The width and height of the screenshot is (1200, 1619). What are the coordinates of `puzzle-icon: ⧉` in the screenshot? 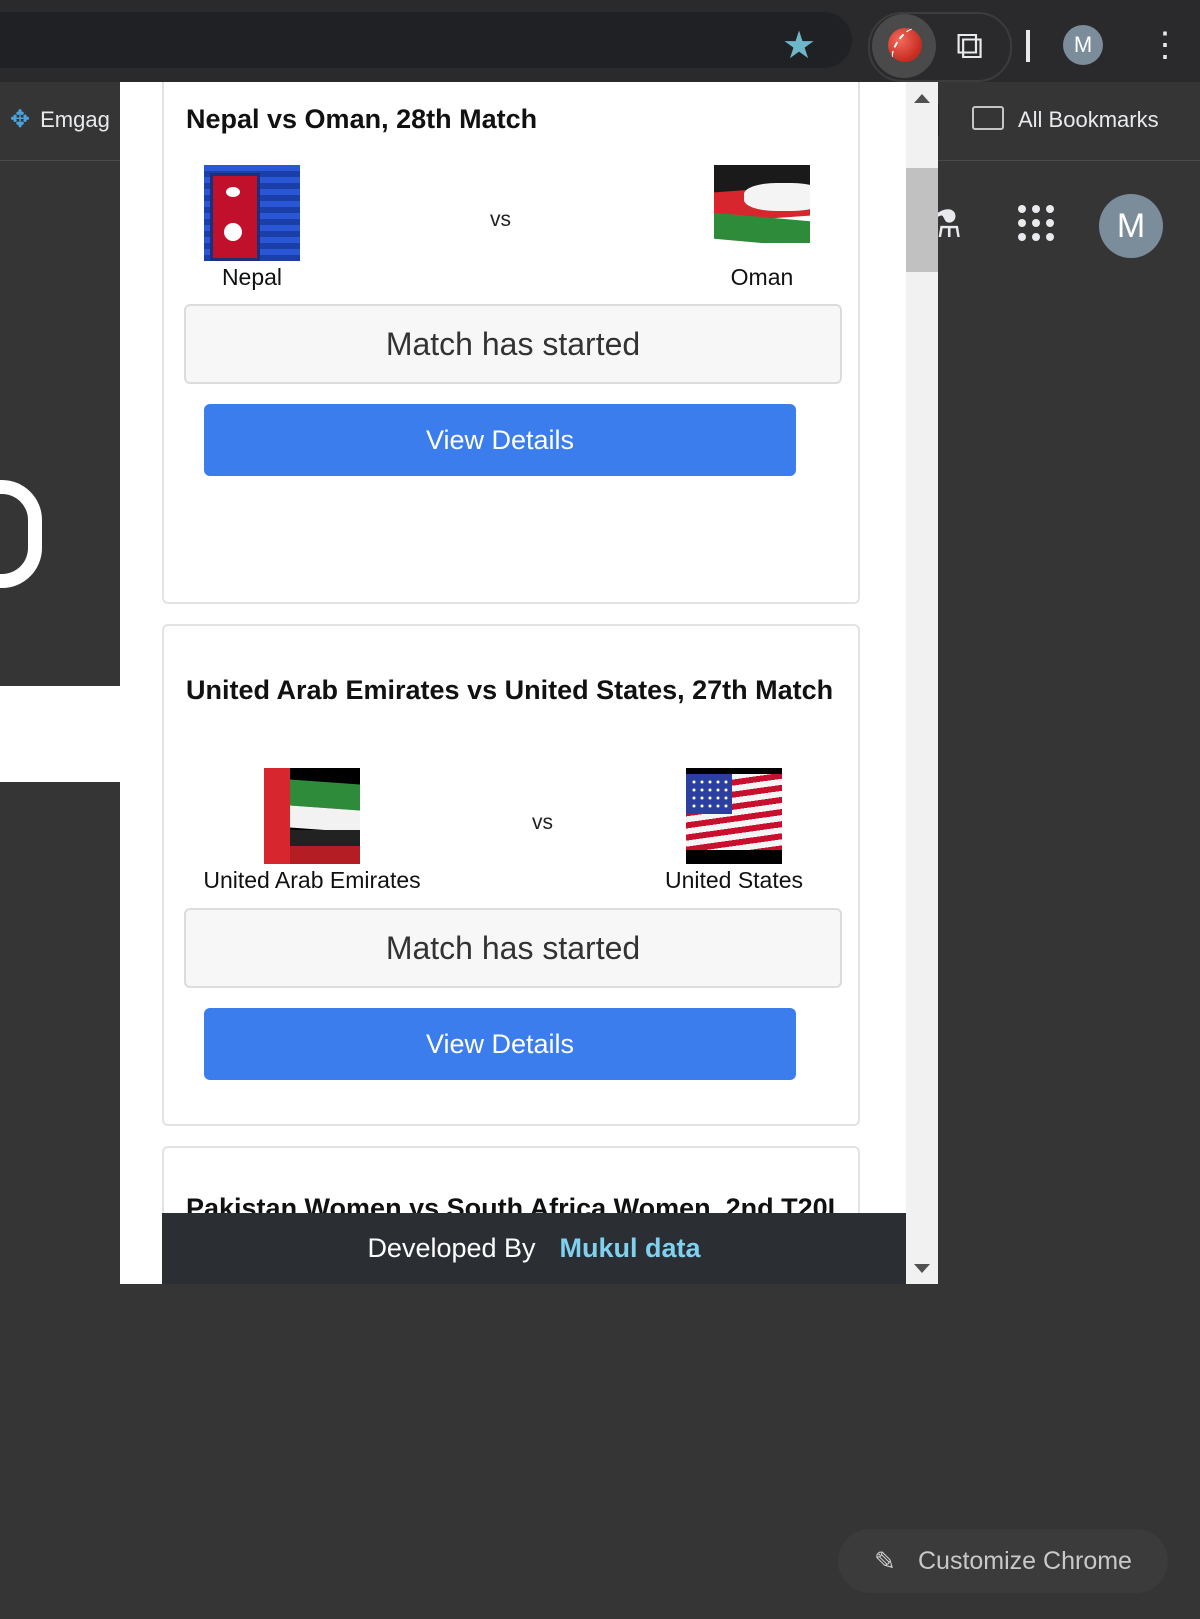 It's located at (969, 46).